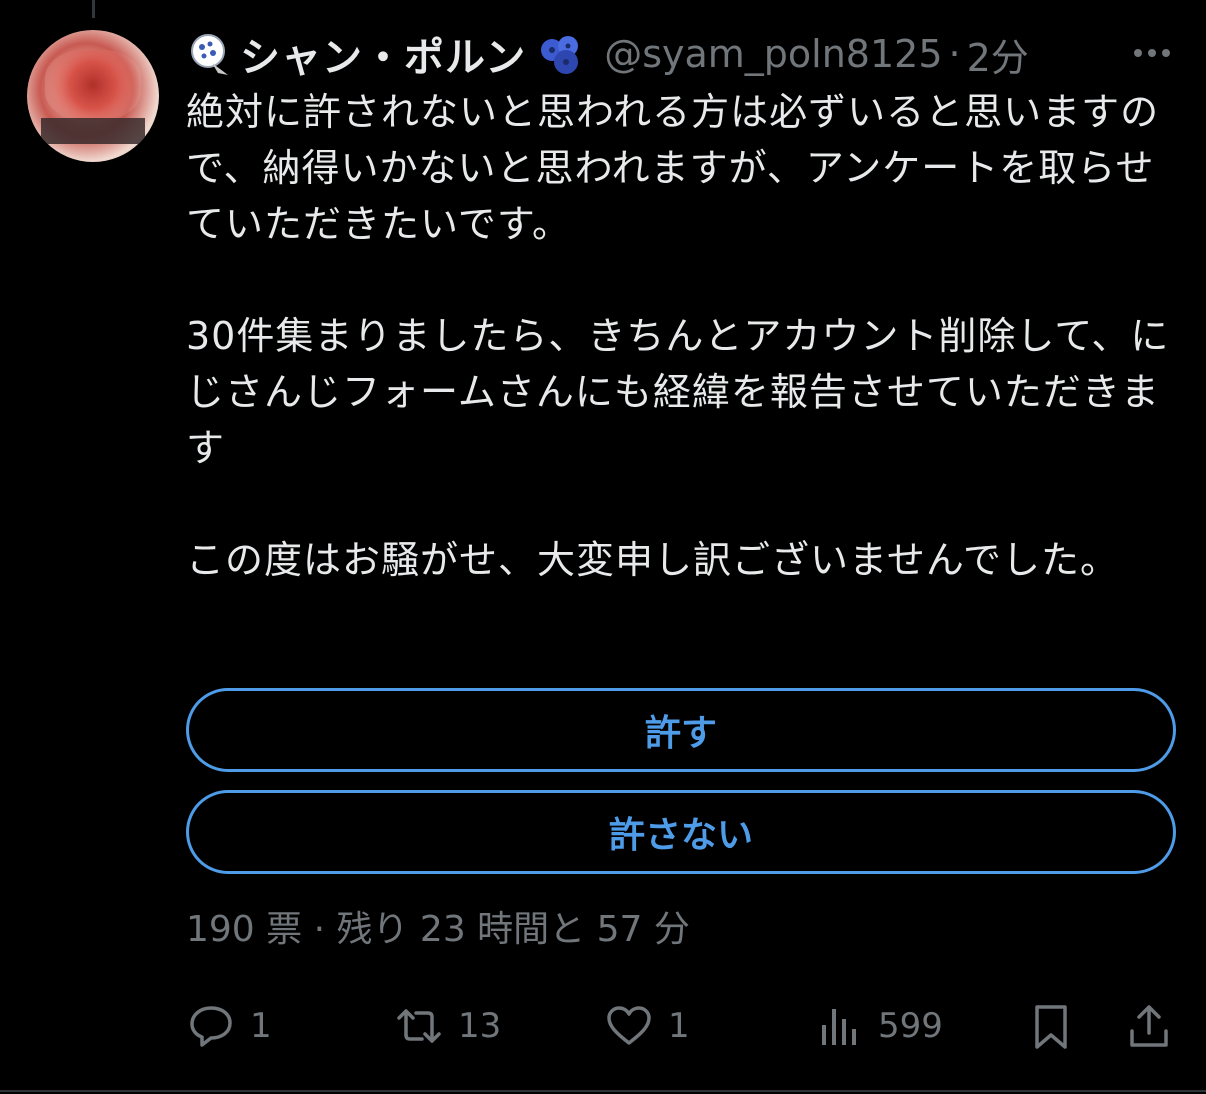 This screenshot has width=1206, height=1094. What do you see at coordinates (1152, 53) in the screenshot?
I see `more-horizontal-icon` at bounding box center [1152, 53].